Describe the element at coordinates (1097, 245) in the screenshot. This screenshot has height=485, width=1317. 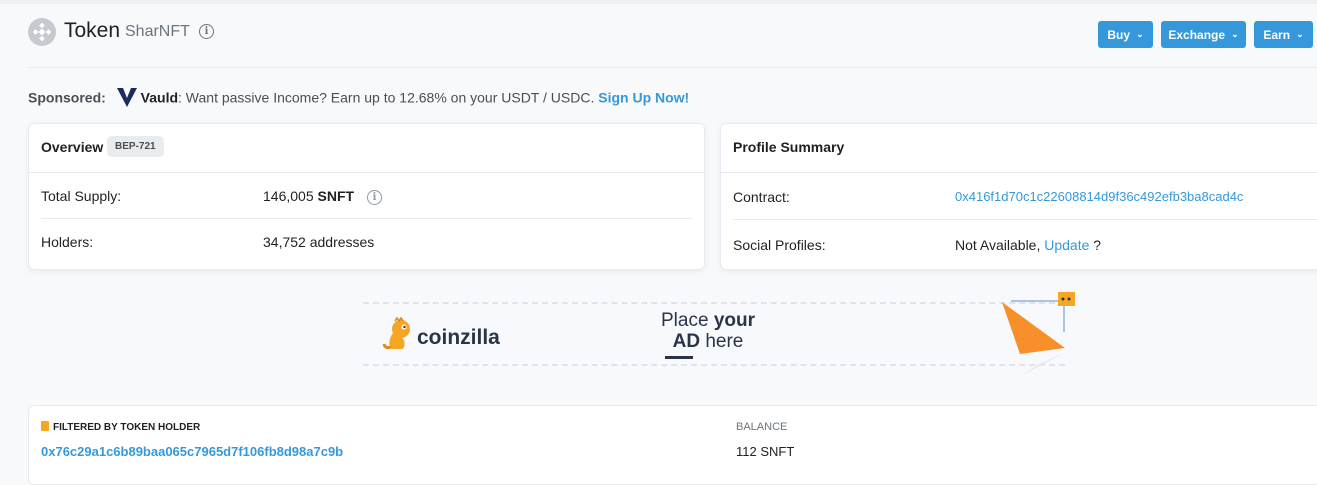
I see `social-suffix: ?` at that location.